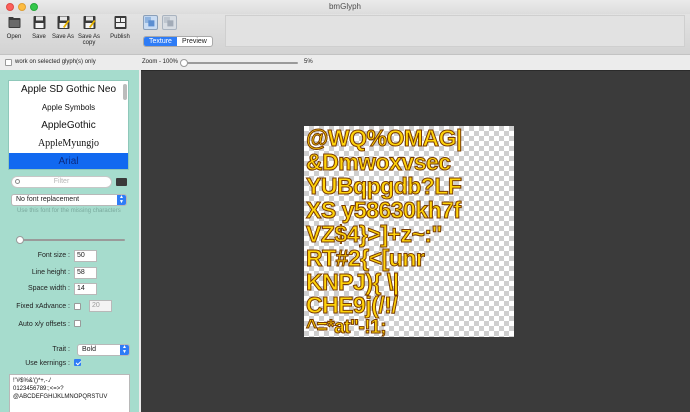 This screenshot has width=690, height=412. What do you see at coordinates (169, 22) in the screenshot?
I see `preview-mode-icon` at bounding box center [169, 22].